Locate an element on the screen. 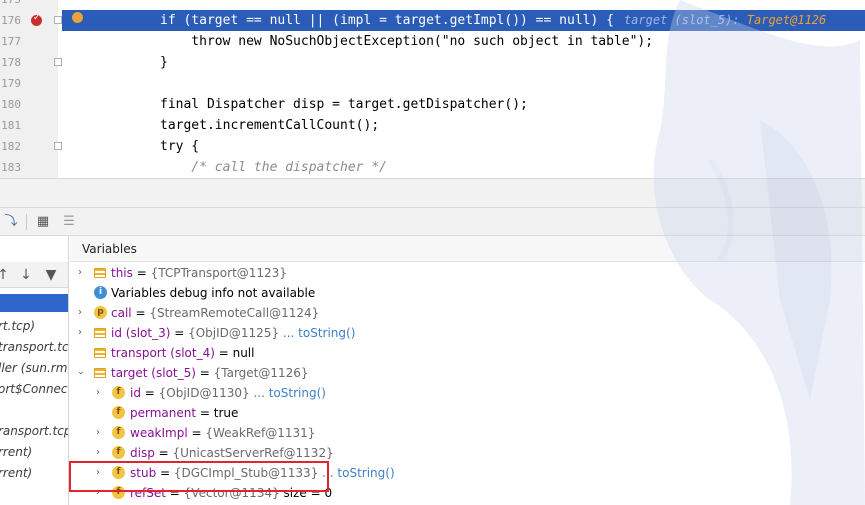  editor-gutter: 175 176 ✓ 177 178 179 180 181 182 183 is located at coordinates (31, 89).